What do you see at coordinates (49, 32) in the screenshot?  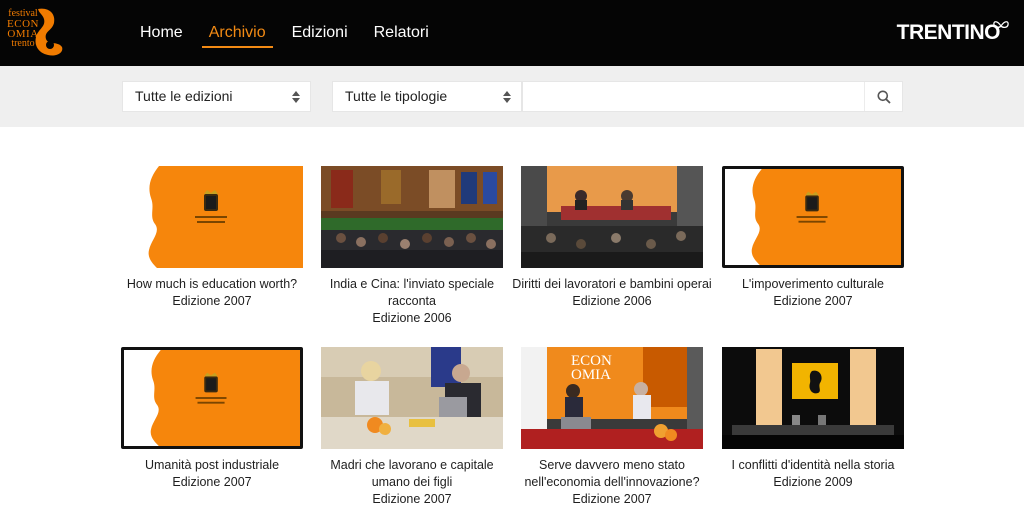 I see `squirrel-icon` at bounding box center [49, 32].